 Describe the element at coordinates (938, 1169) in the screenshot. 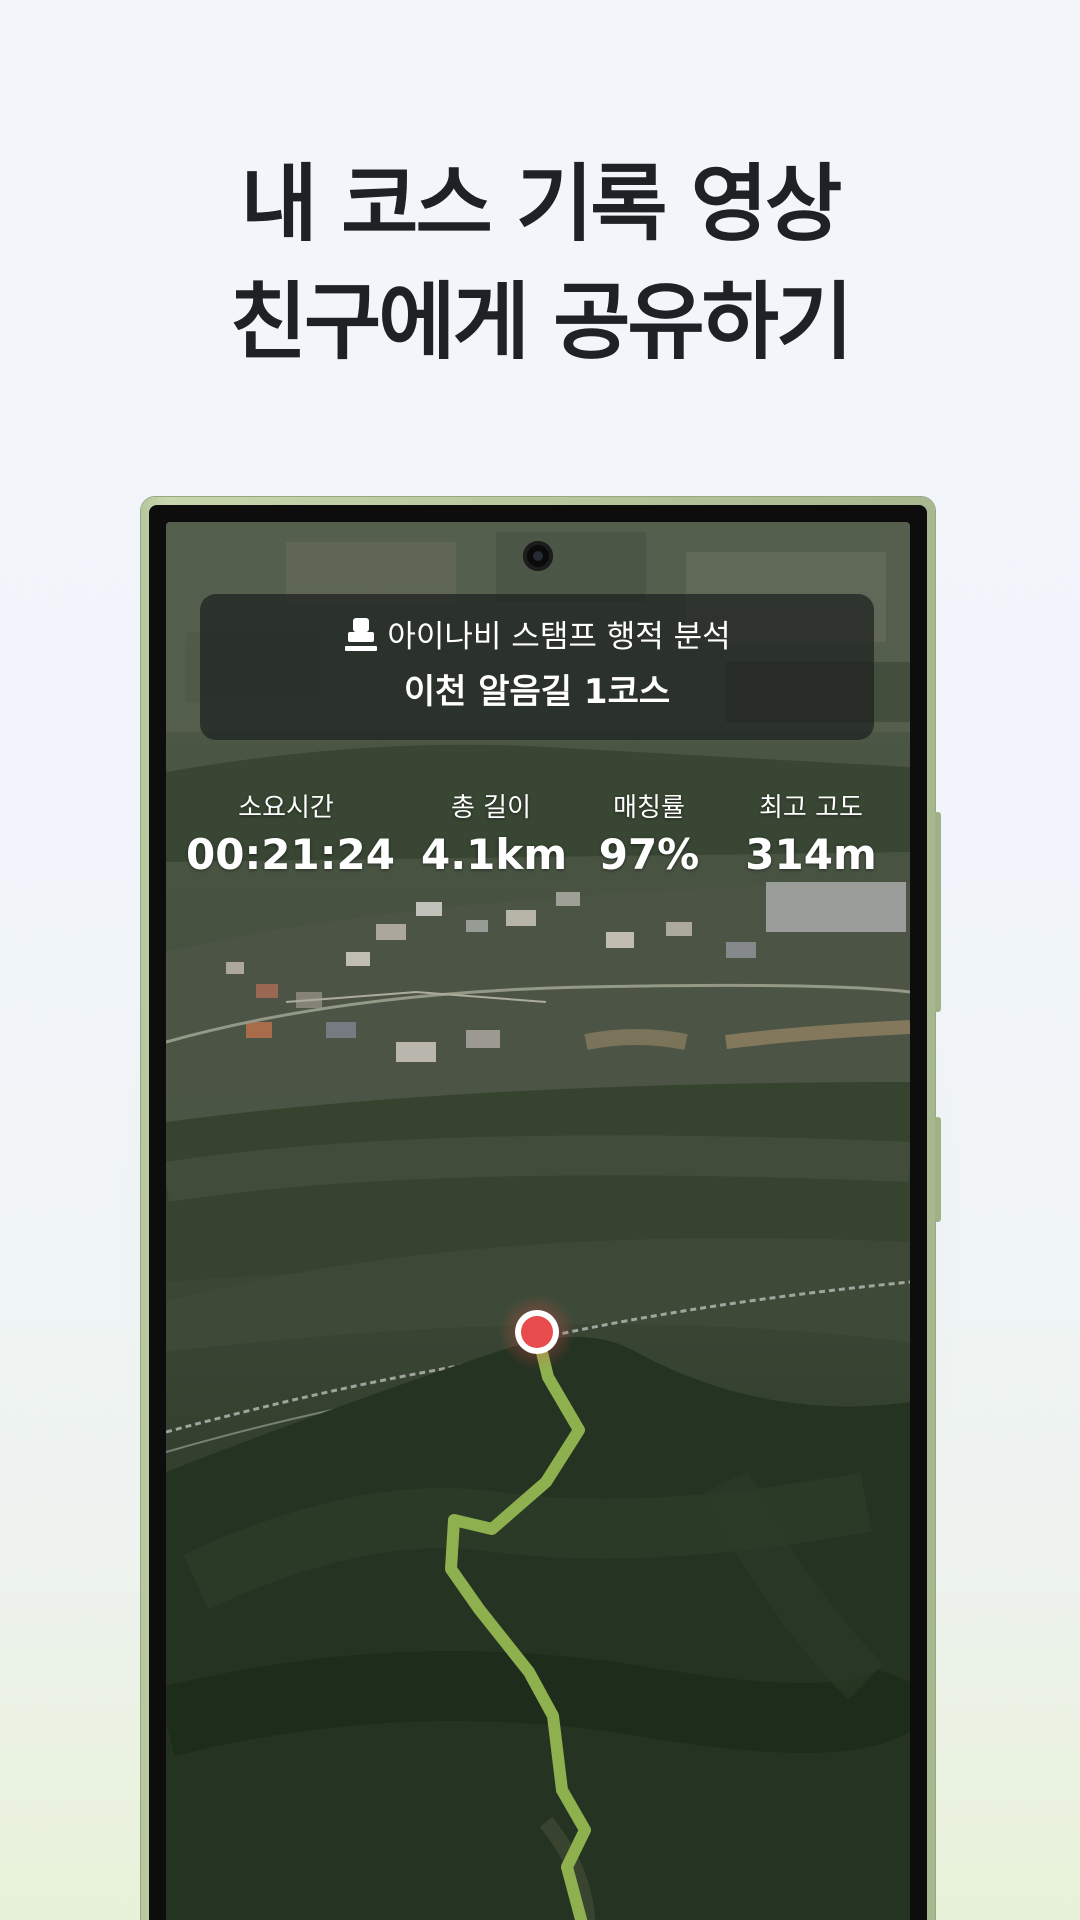

I see `power-button` at that location.